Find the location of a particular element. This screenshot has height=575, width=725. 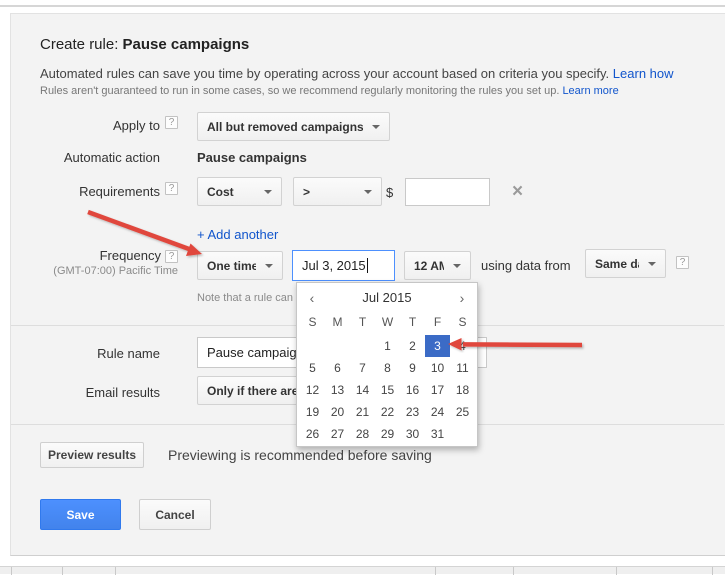

preview-note: Previewing is recommended before saving is located at coordinates (300, 455).